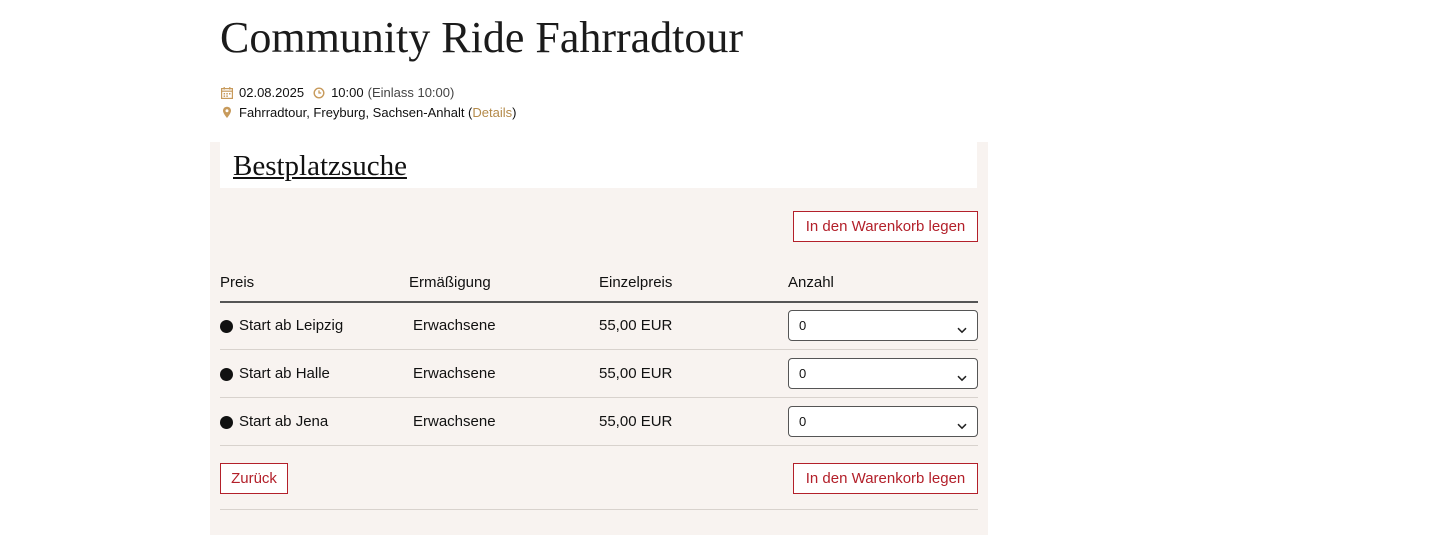  I want to click on location-close: ), so click(514, 112).